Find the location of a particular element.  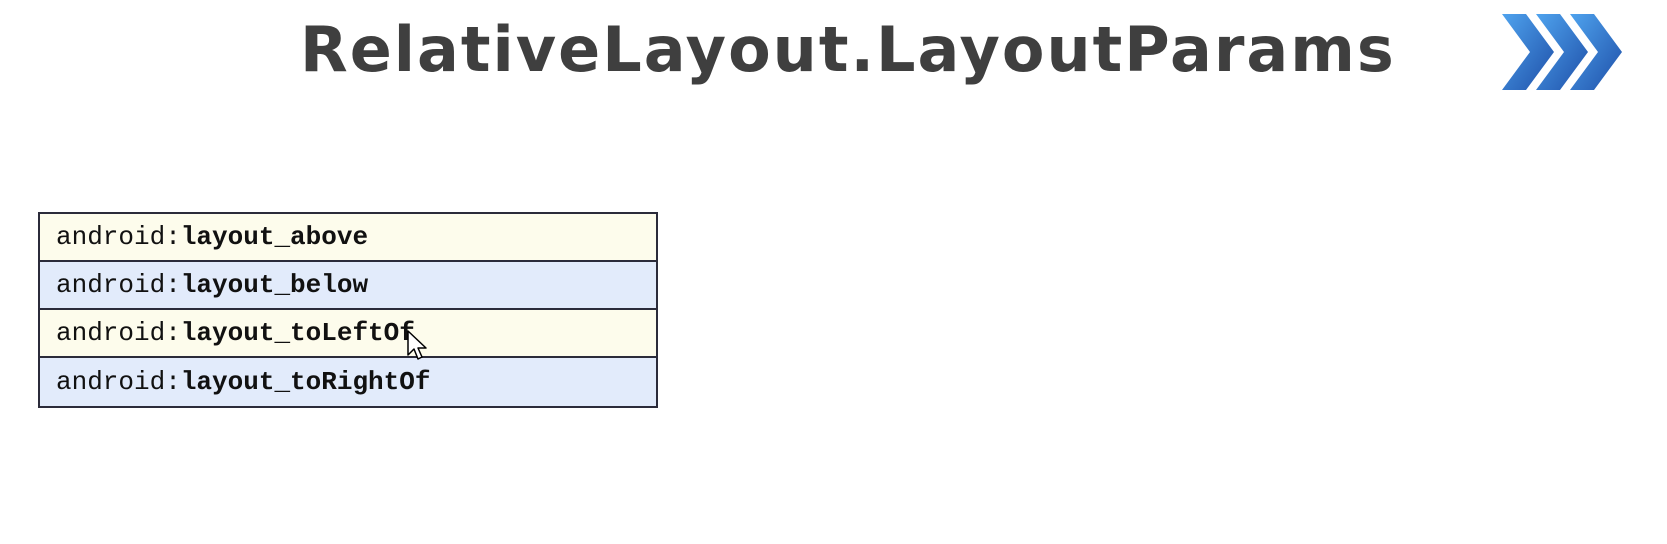

attribute-row: android: layout_toLeftOf is located at coordinates (348, 334).